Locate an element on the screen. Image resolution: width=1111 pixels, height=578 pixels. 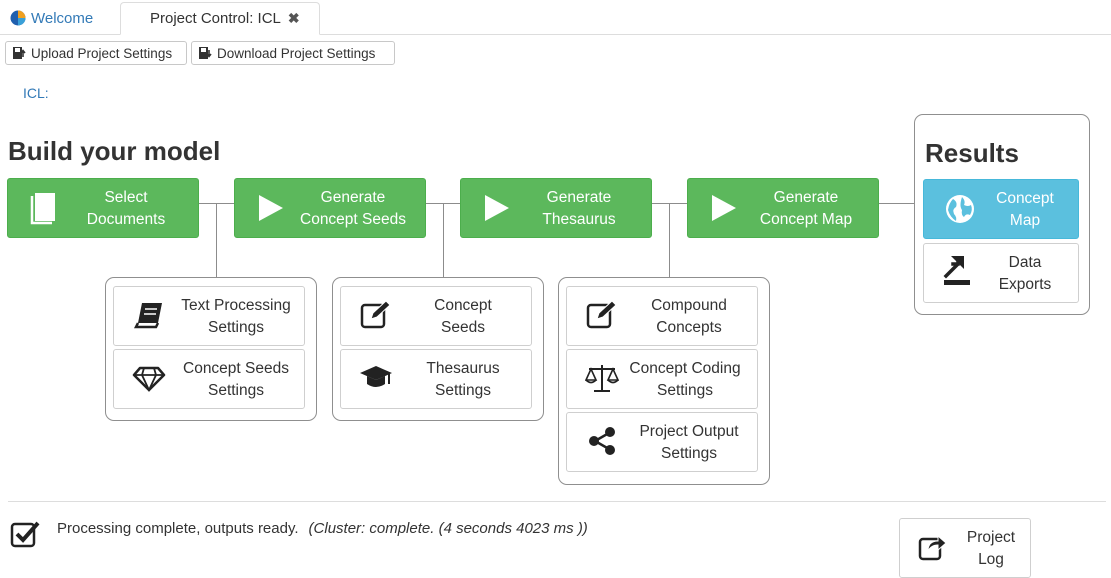
export-icon is located at coordinates (956, 270).